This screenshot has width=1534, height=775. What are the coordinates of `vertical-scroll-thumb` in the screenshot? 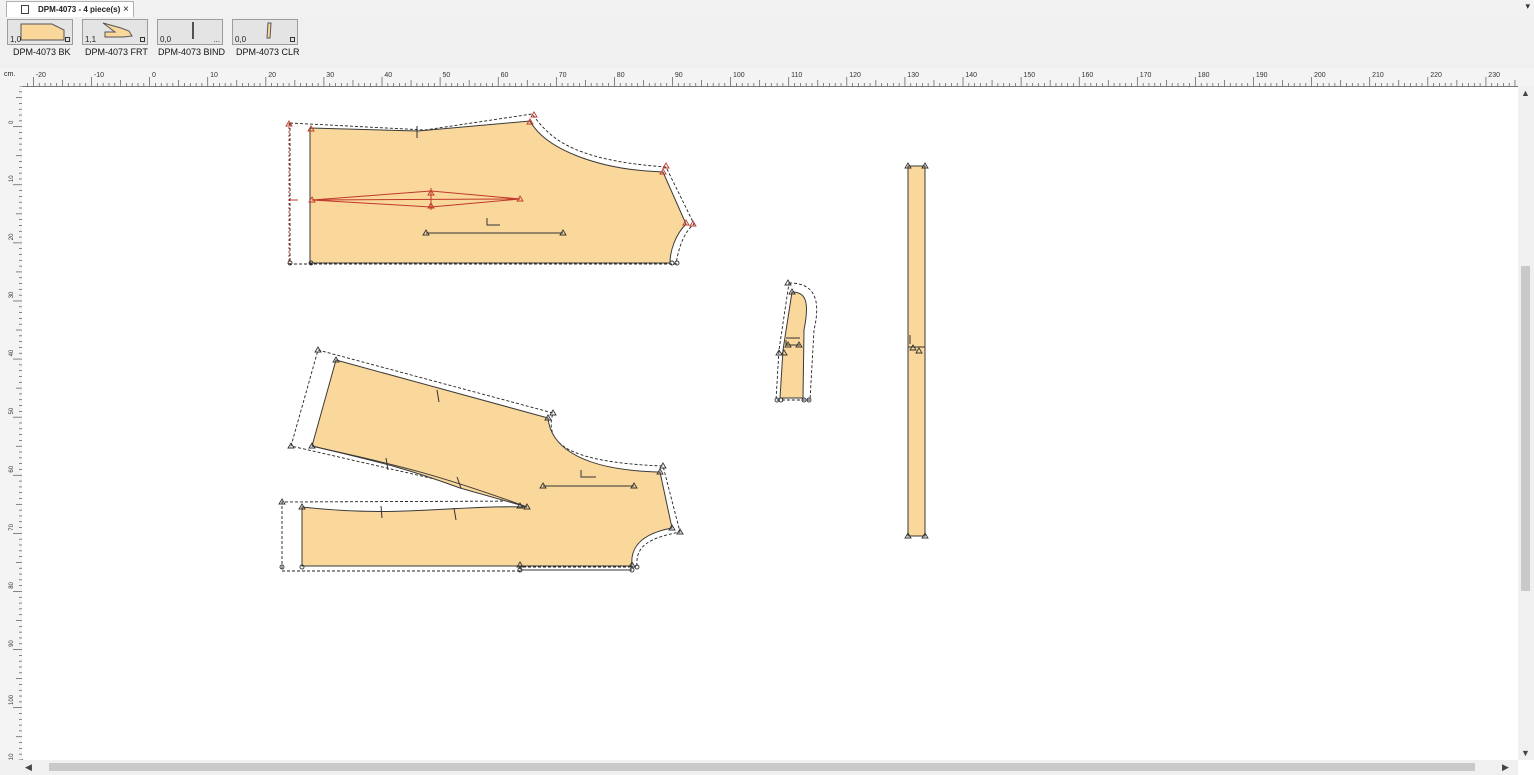 It's located at (1525, 428).